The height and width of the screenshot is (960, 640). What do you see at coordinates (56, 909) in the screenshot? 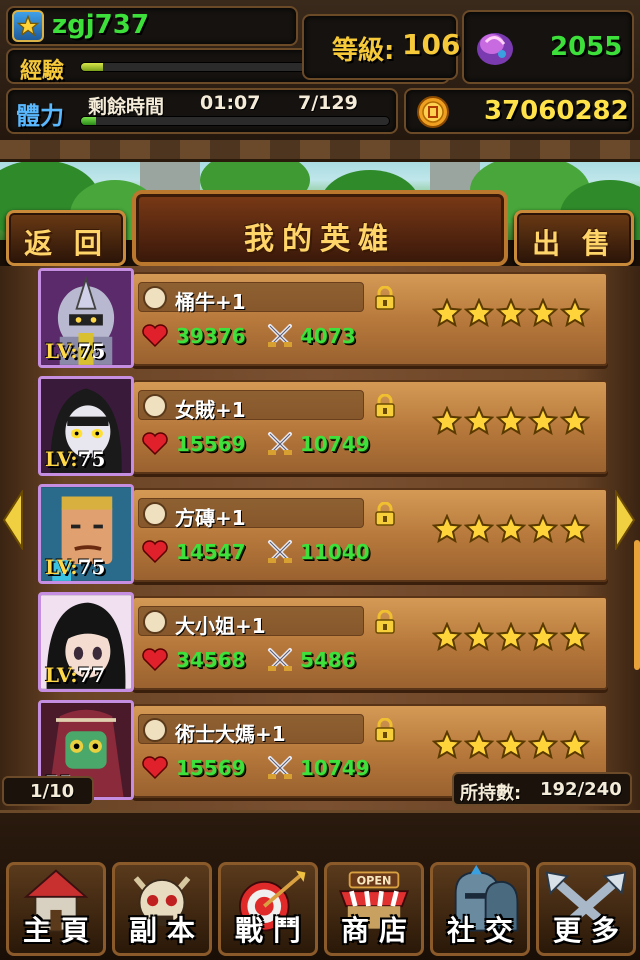
I see `nav-home-button: 主頁` at bounding box center [56, 909].